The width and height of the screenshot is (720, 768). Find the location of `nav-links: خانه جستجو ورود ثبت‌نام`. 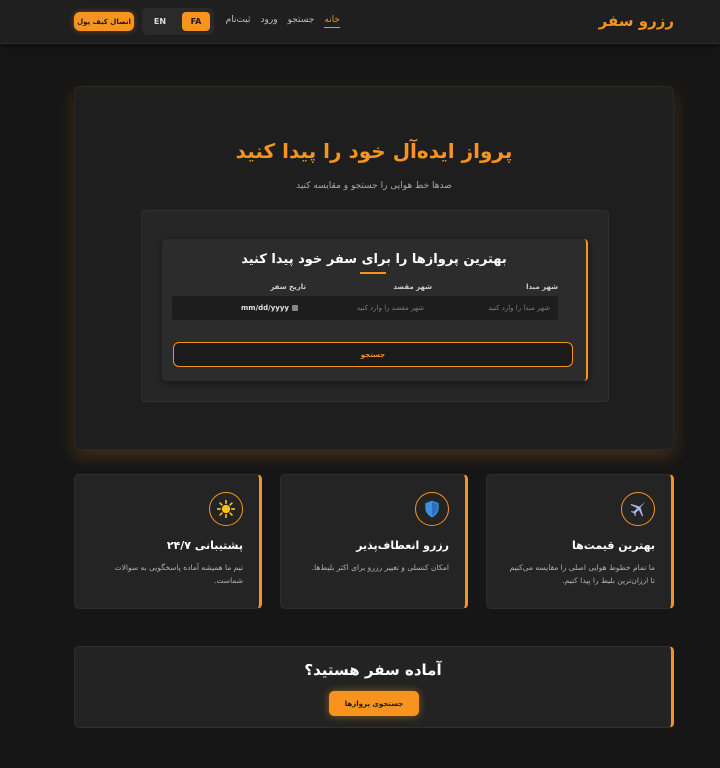

nav-links: خانه جستجو ورود ثبت‌نام is located at coordinates (283, 21).